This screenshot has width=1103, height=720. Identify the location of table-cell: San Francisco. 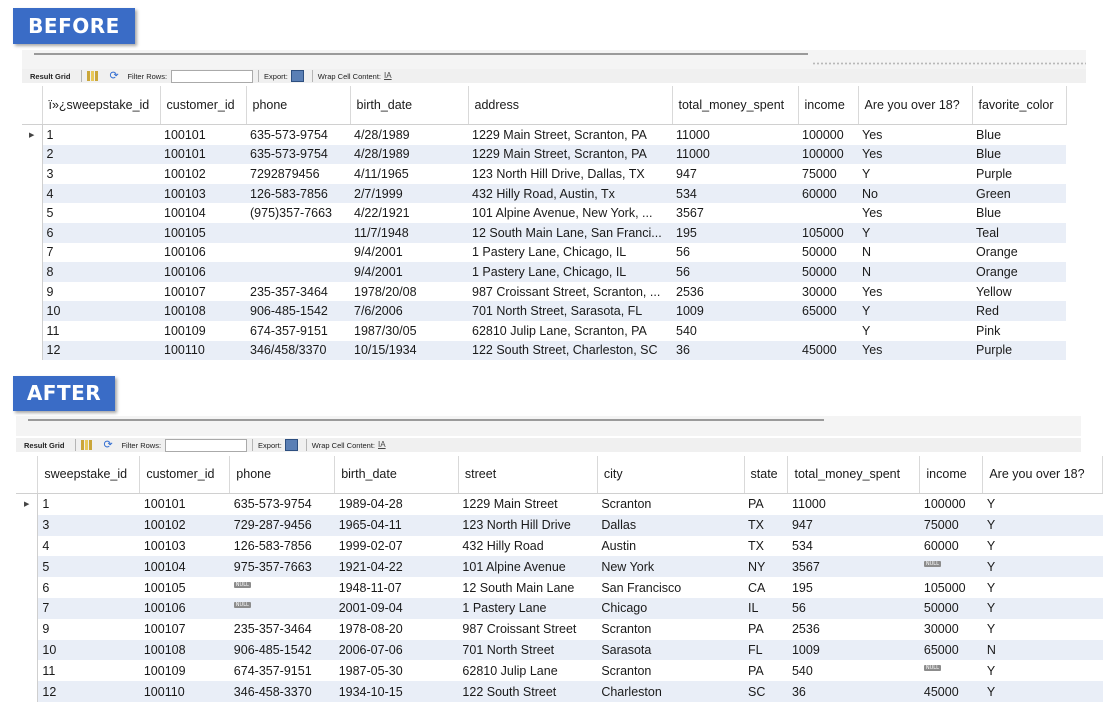
(670, 587).